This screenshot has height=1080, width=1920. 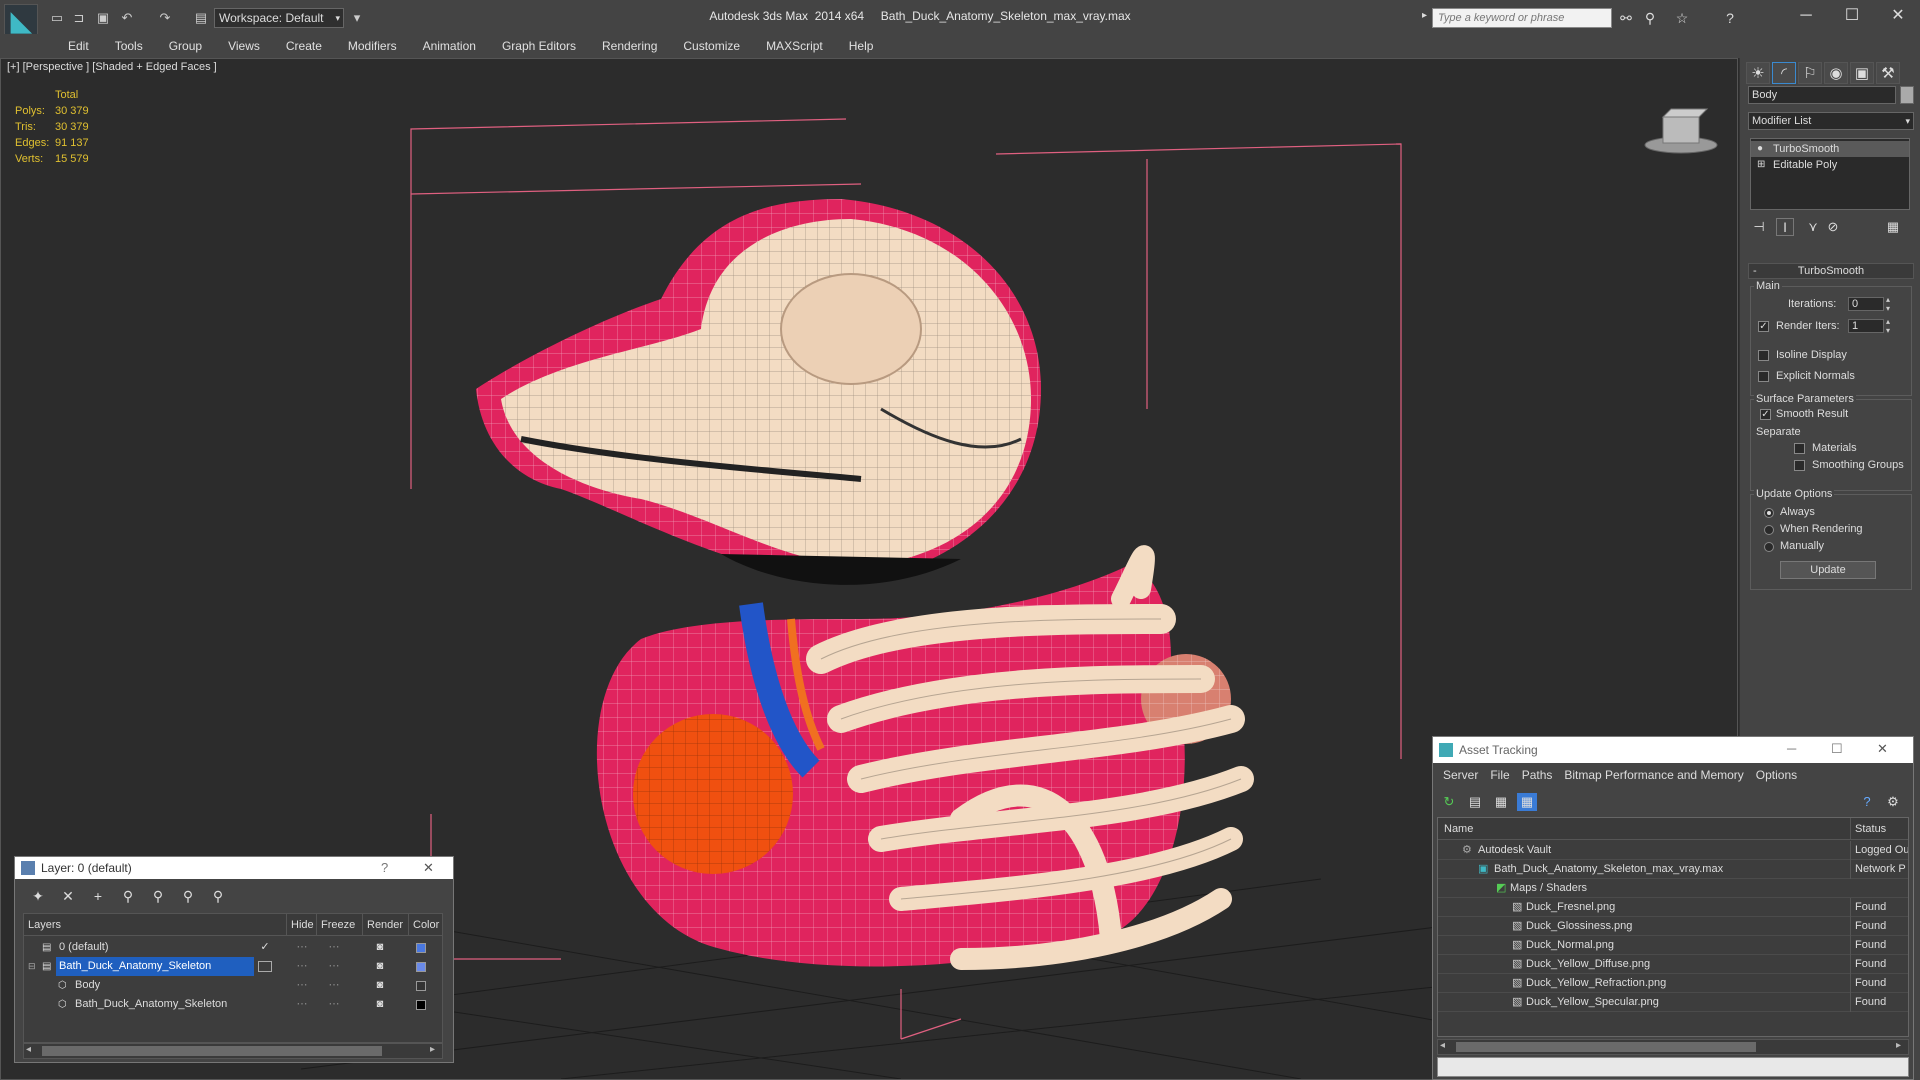 What do you see at coordinates (384, 867) in the screenshot?
I see `help-button: ?` at bounding box center [384, 867].